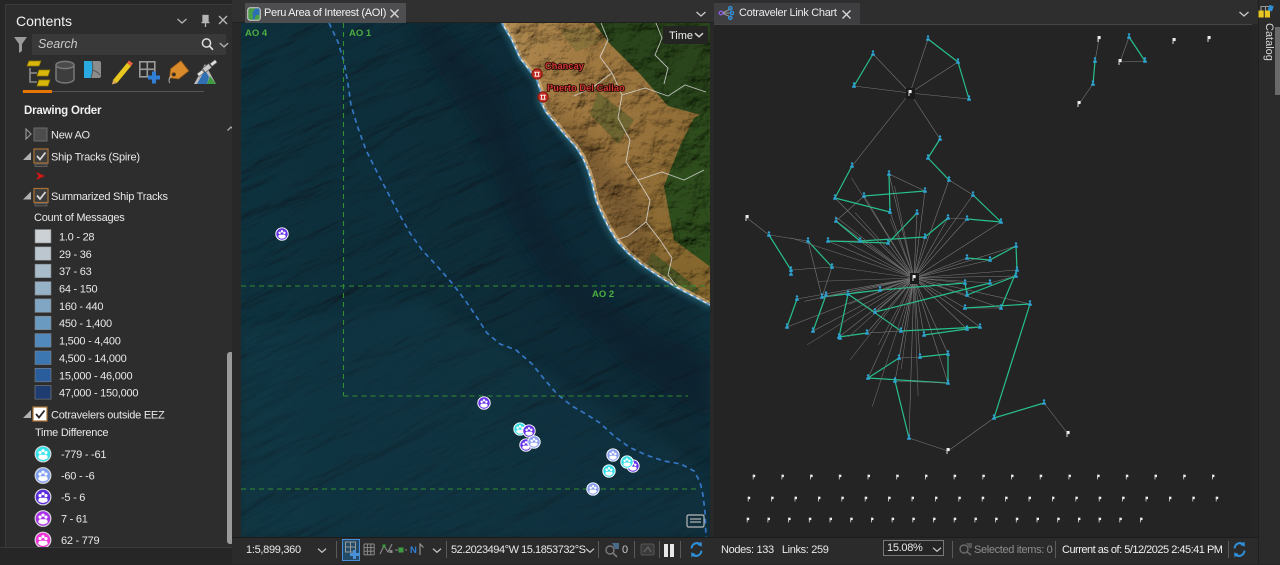 This screenshot has width=1280, height=565. Describe the element at coordinates (603, 294) in the screenshot. I see `svg-text: AO 2` at that location.